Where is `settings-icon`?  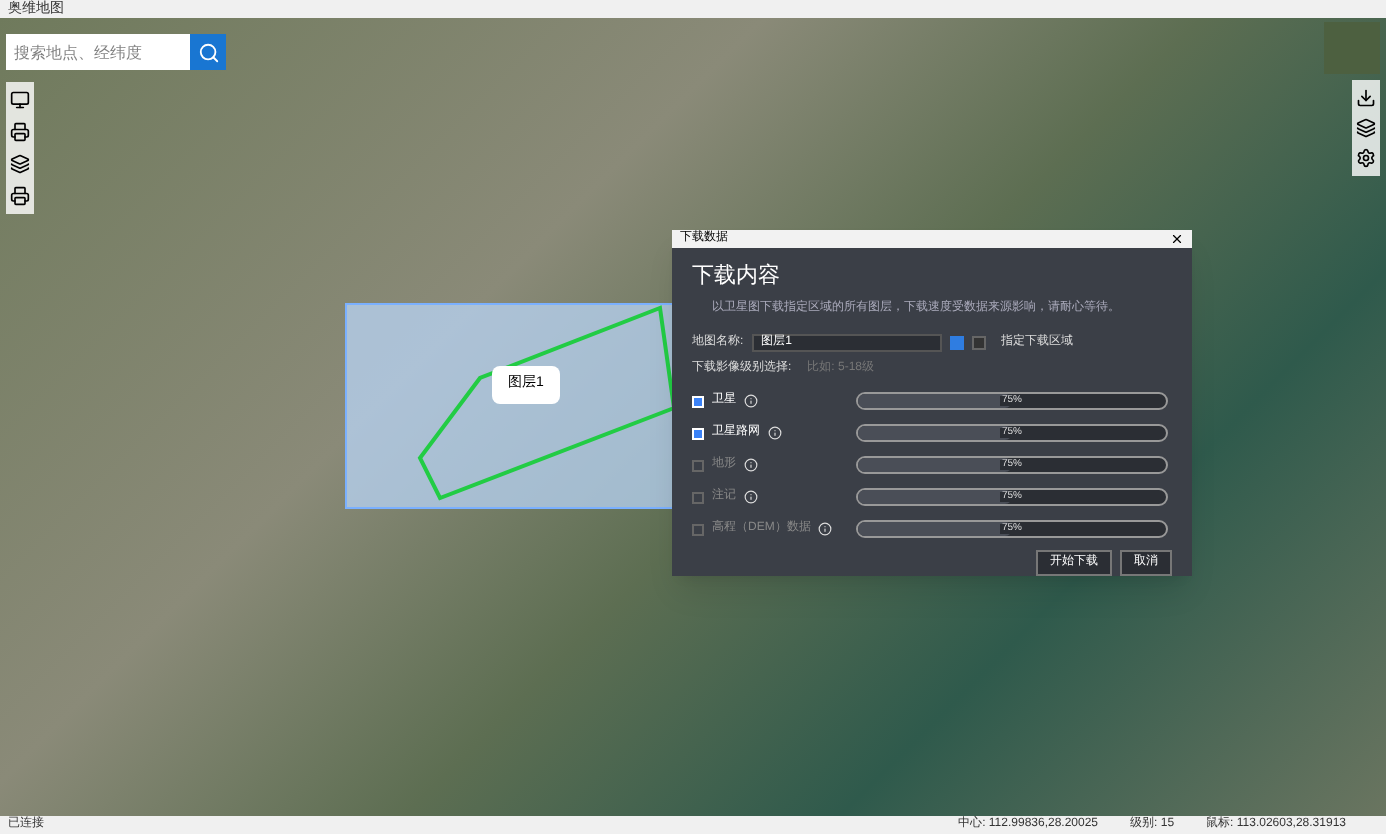 settings-icon is located at coordinates (1366, 158).